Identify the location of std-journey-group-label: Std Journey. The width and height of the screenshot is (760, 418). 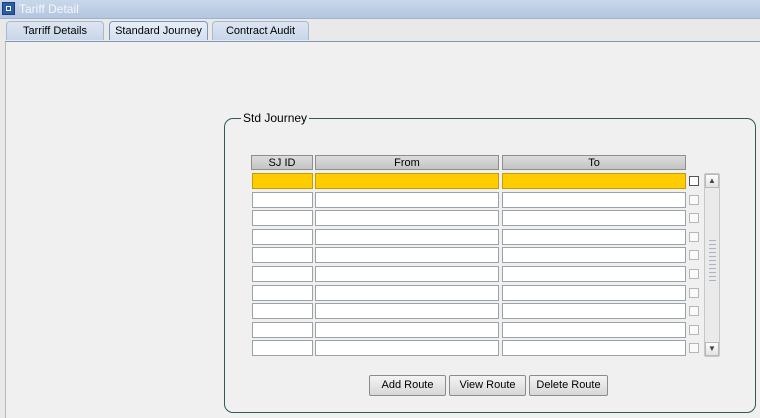
(275, 118).